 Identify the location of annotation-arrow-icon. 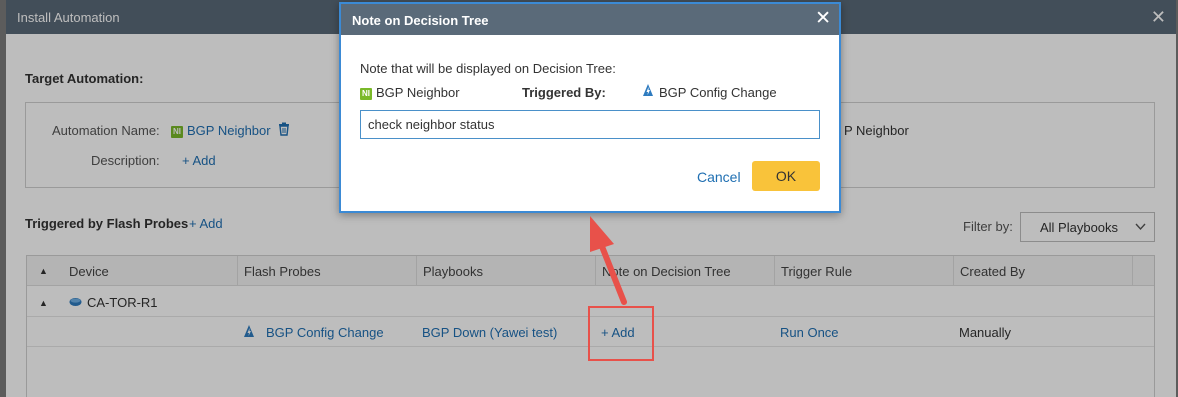
(608, 260).